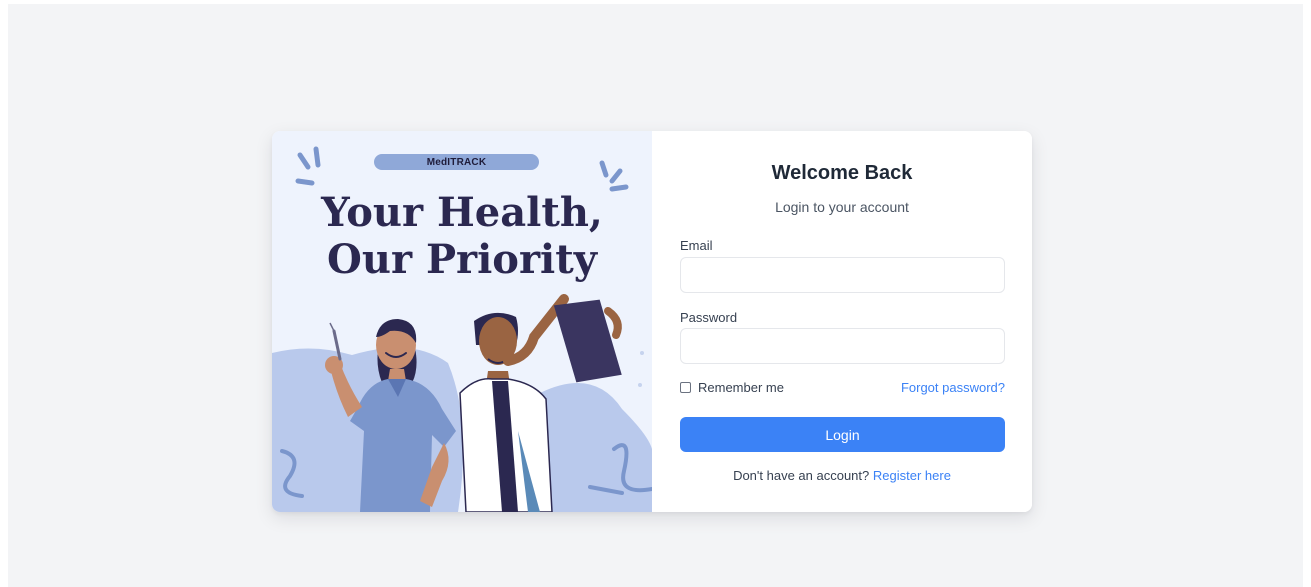 This screenshot has height=587, width=1311. Describe the element at coordinates (741, 387) in the screenshot. I see `remember-me-label: Remember me` at that location.